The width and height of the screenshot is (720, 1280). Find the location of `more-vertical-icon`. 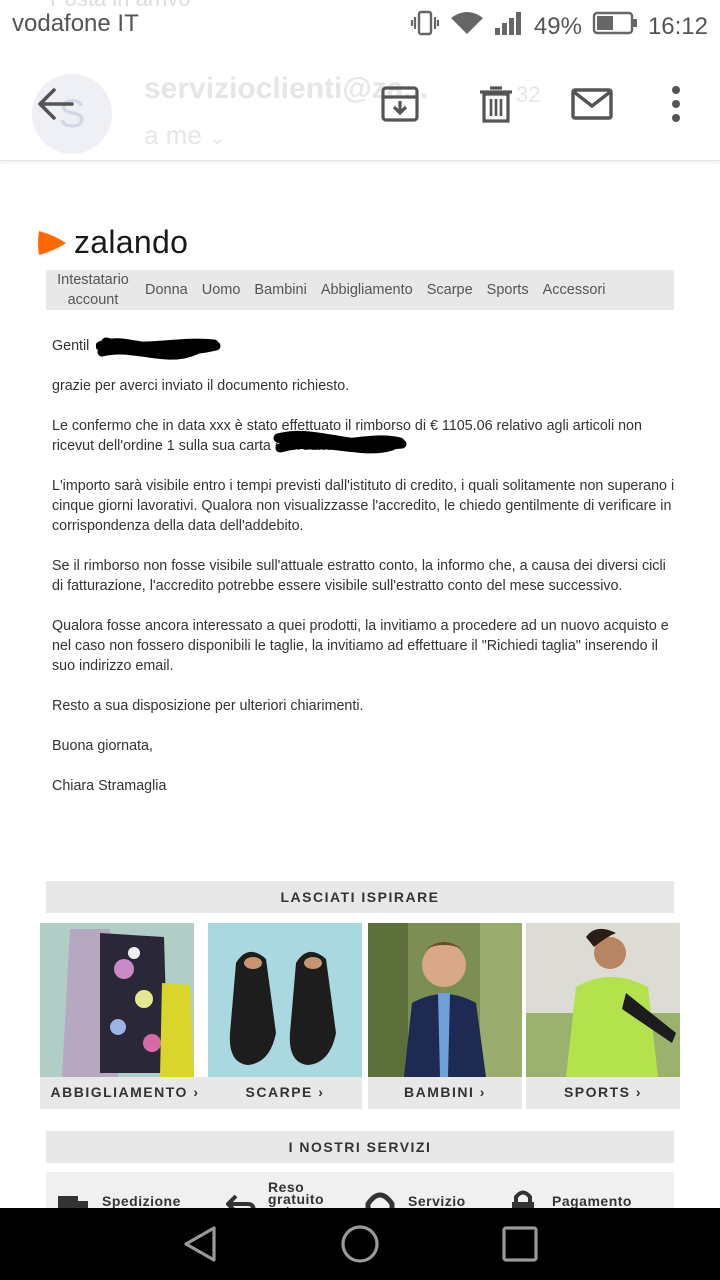

more-vertical-icon is located at coordinates (676, 104).